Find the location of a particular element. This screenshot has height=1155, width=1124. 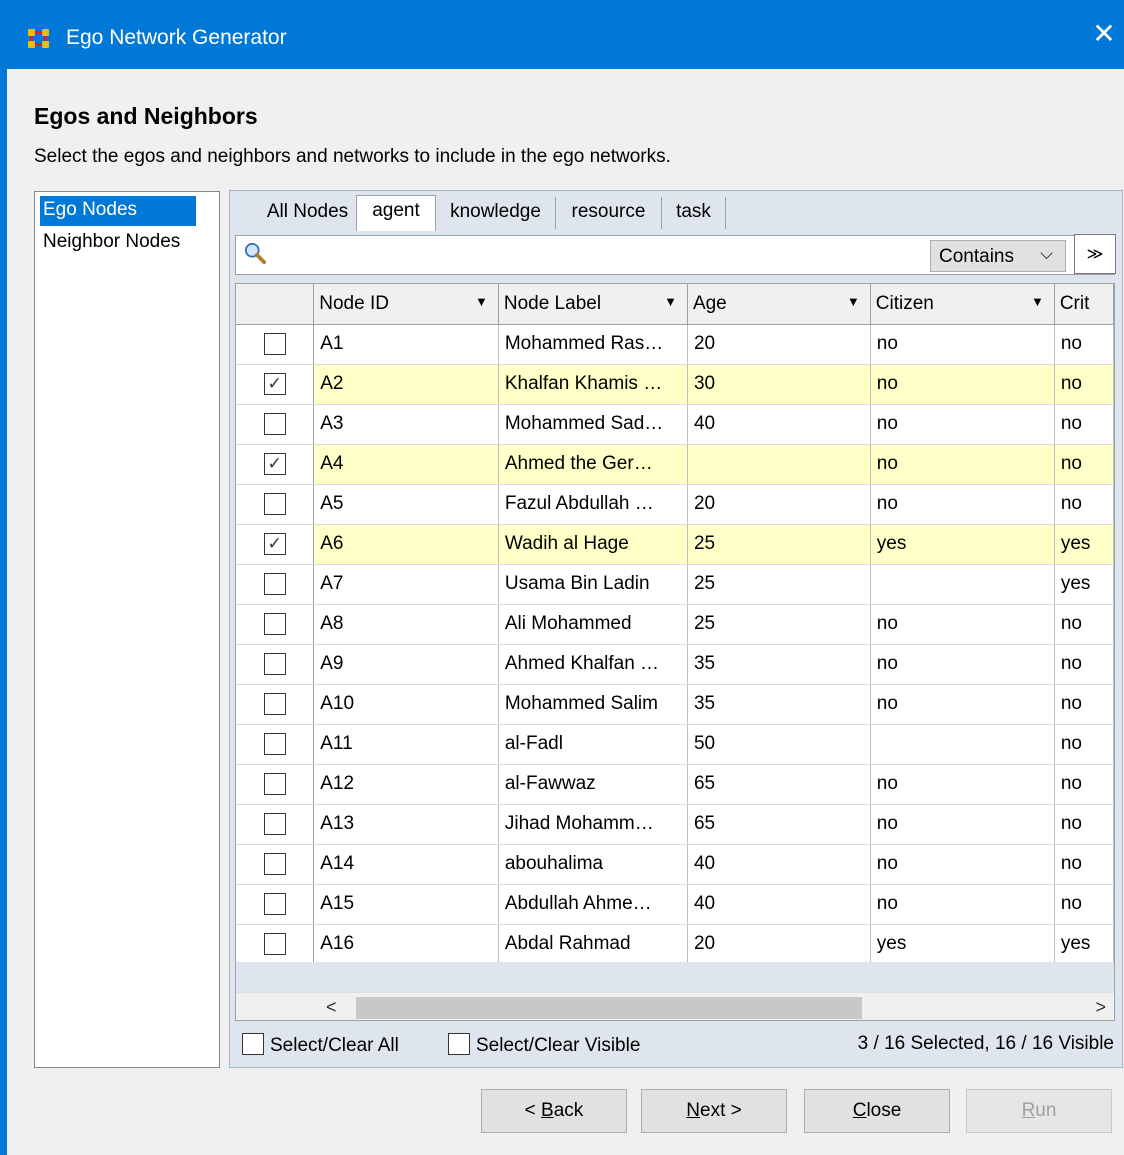

next-button: Next > is located at coordinates (714, 1111).